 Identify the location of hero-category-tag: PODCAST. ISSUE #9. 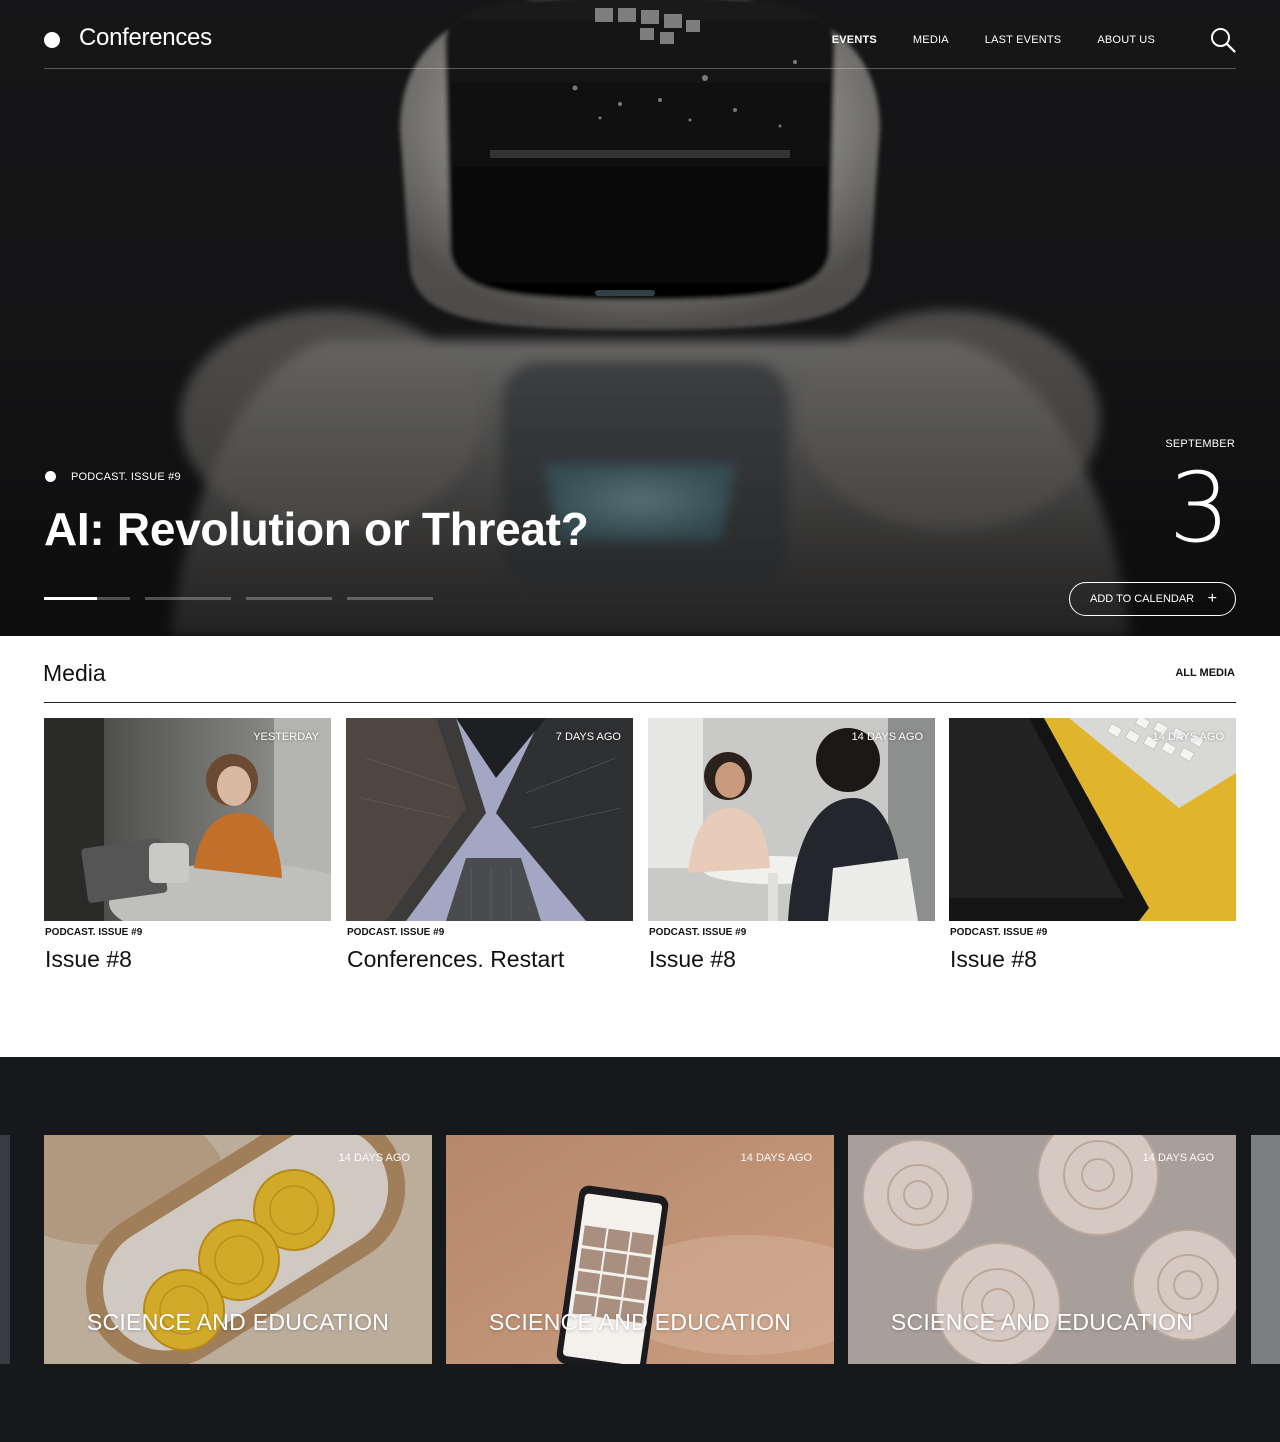
(126, 477).